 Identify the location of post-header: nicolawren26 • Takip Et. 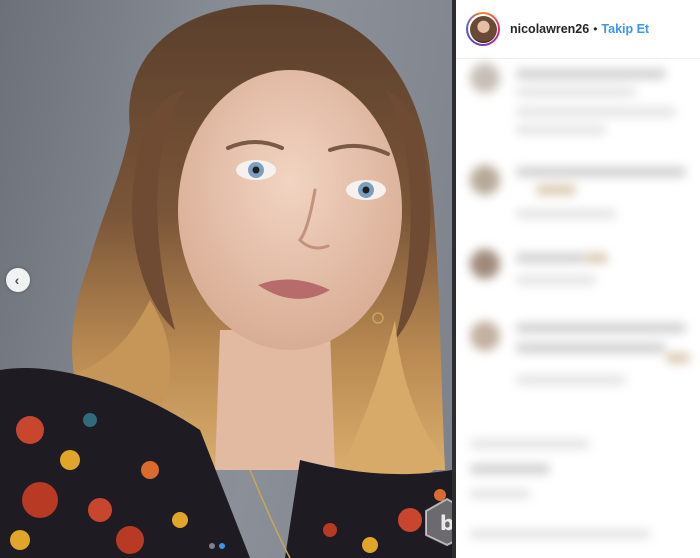
(578, 29).